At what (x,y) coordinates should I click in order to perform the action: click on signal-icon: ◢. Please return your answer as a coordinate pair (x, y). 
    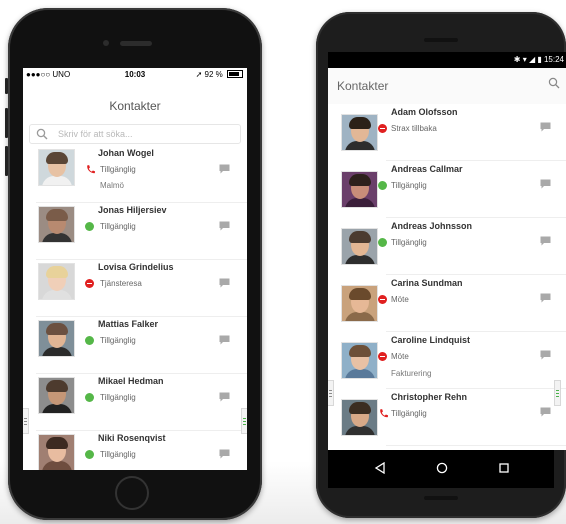
    Looking at the image, I should click on (532, 59).